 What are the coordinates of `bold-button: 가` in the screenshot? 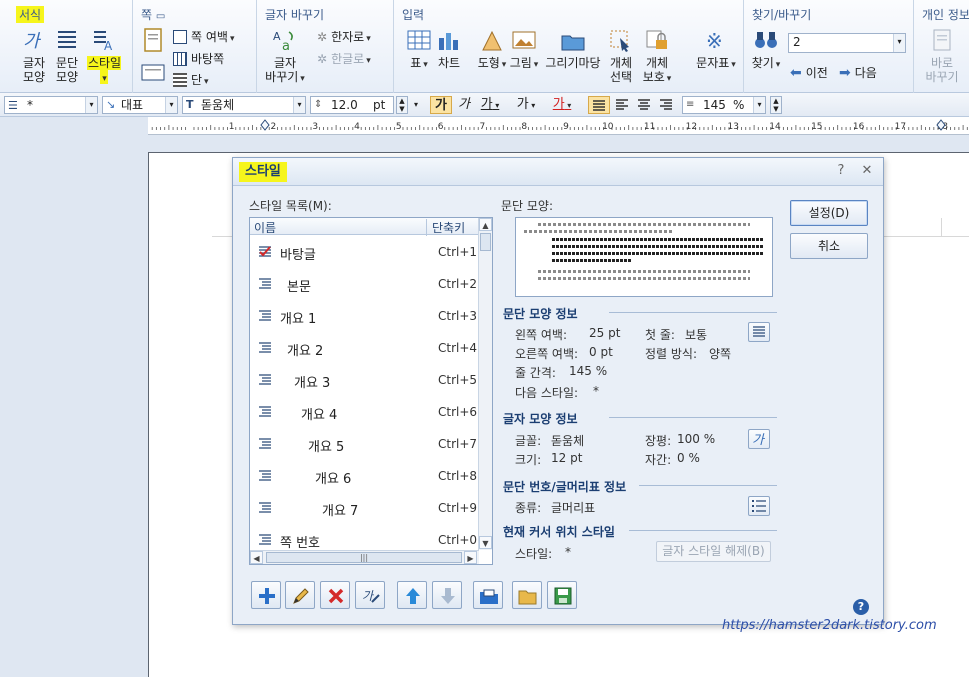 It's located at (441, 105).